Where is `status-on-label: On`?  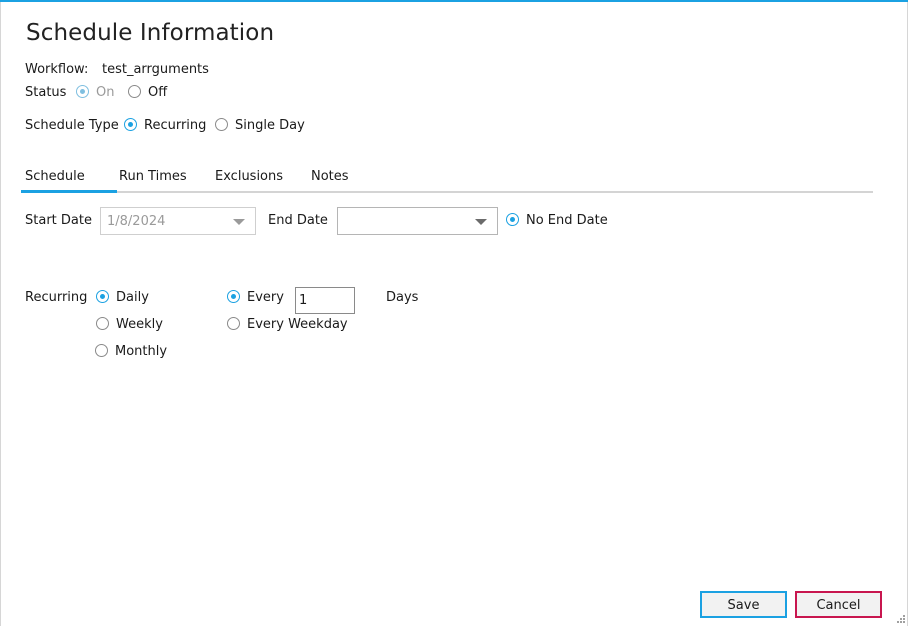
status-on-label: On is located at coordinates (105, 92).